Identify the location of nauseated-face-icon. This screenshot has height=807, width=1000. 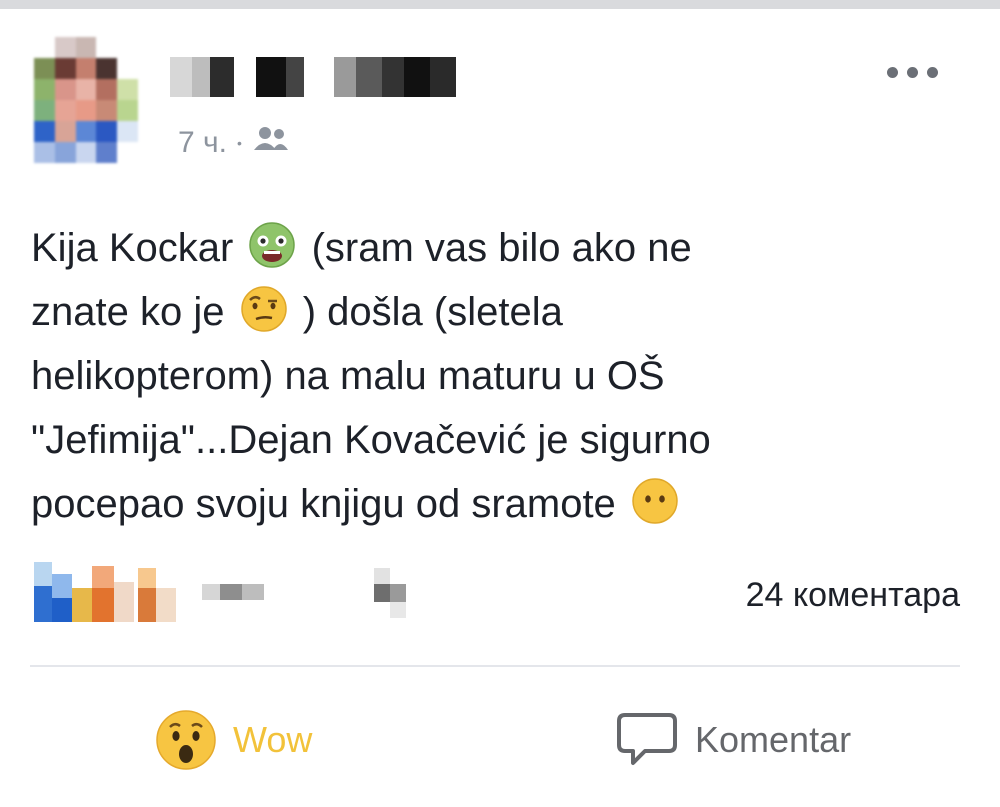
(272, 245).